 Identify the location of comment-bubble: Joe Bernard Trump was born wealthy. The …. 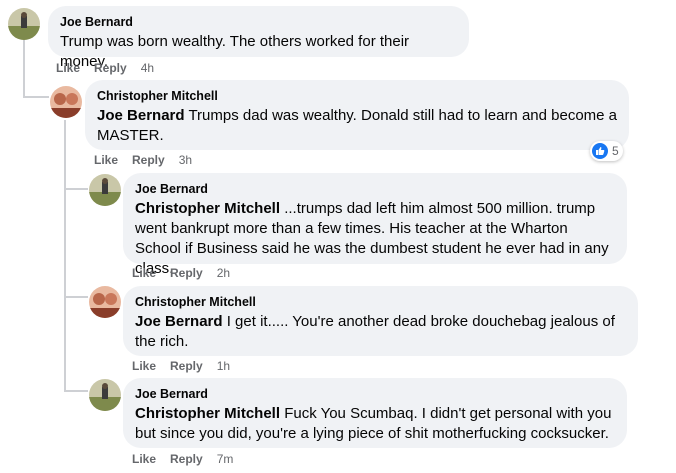
(258, 38).